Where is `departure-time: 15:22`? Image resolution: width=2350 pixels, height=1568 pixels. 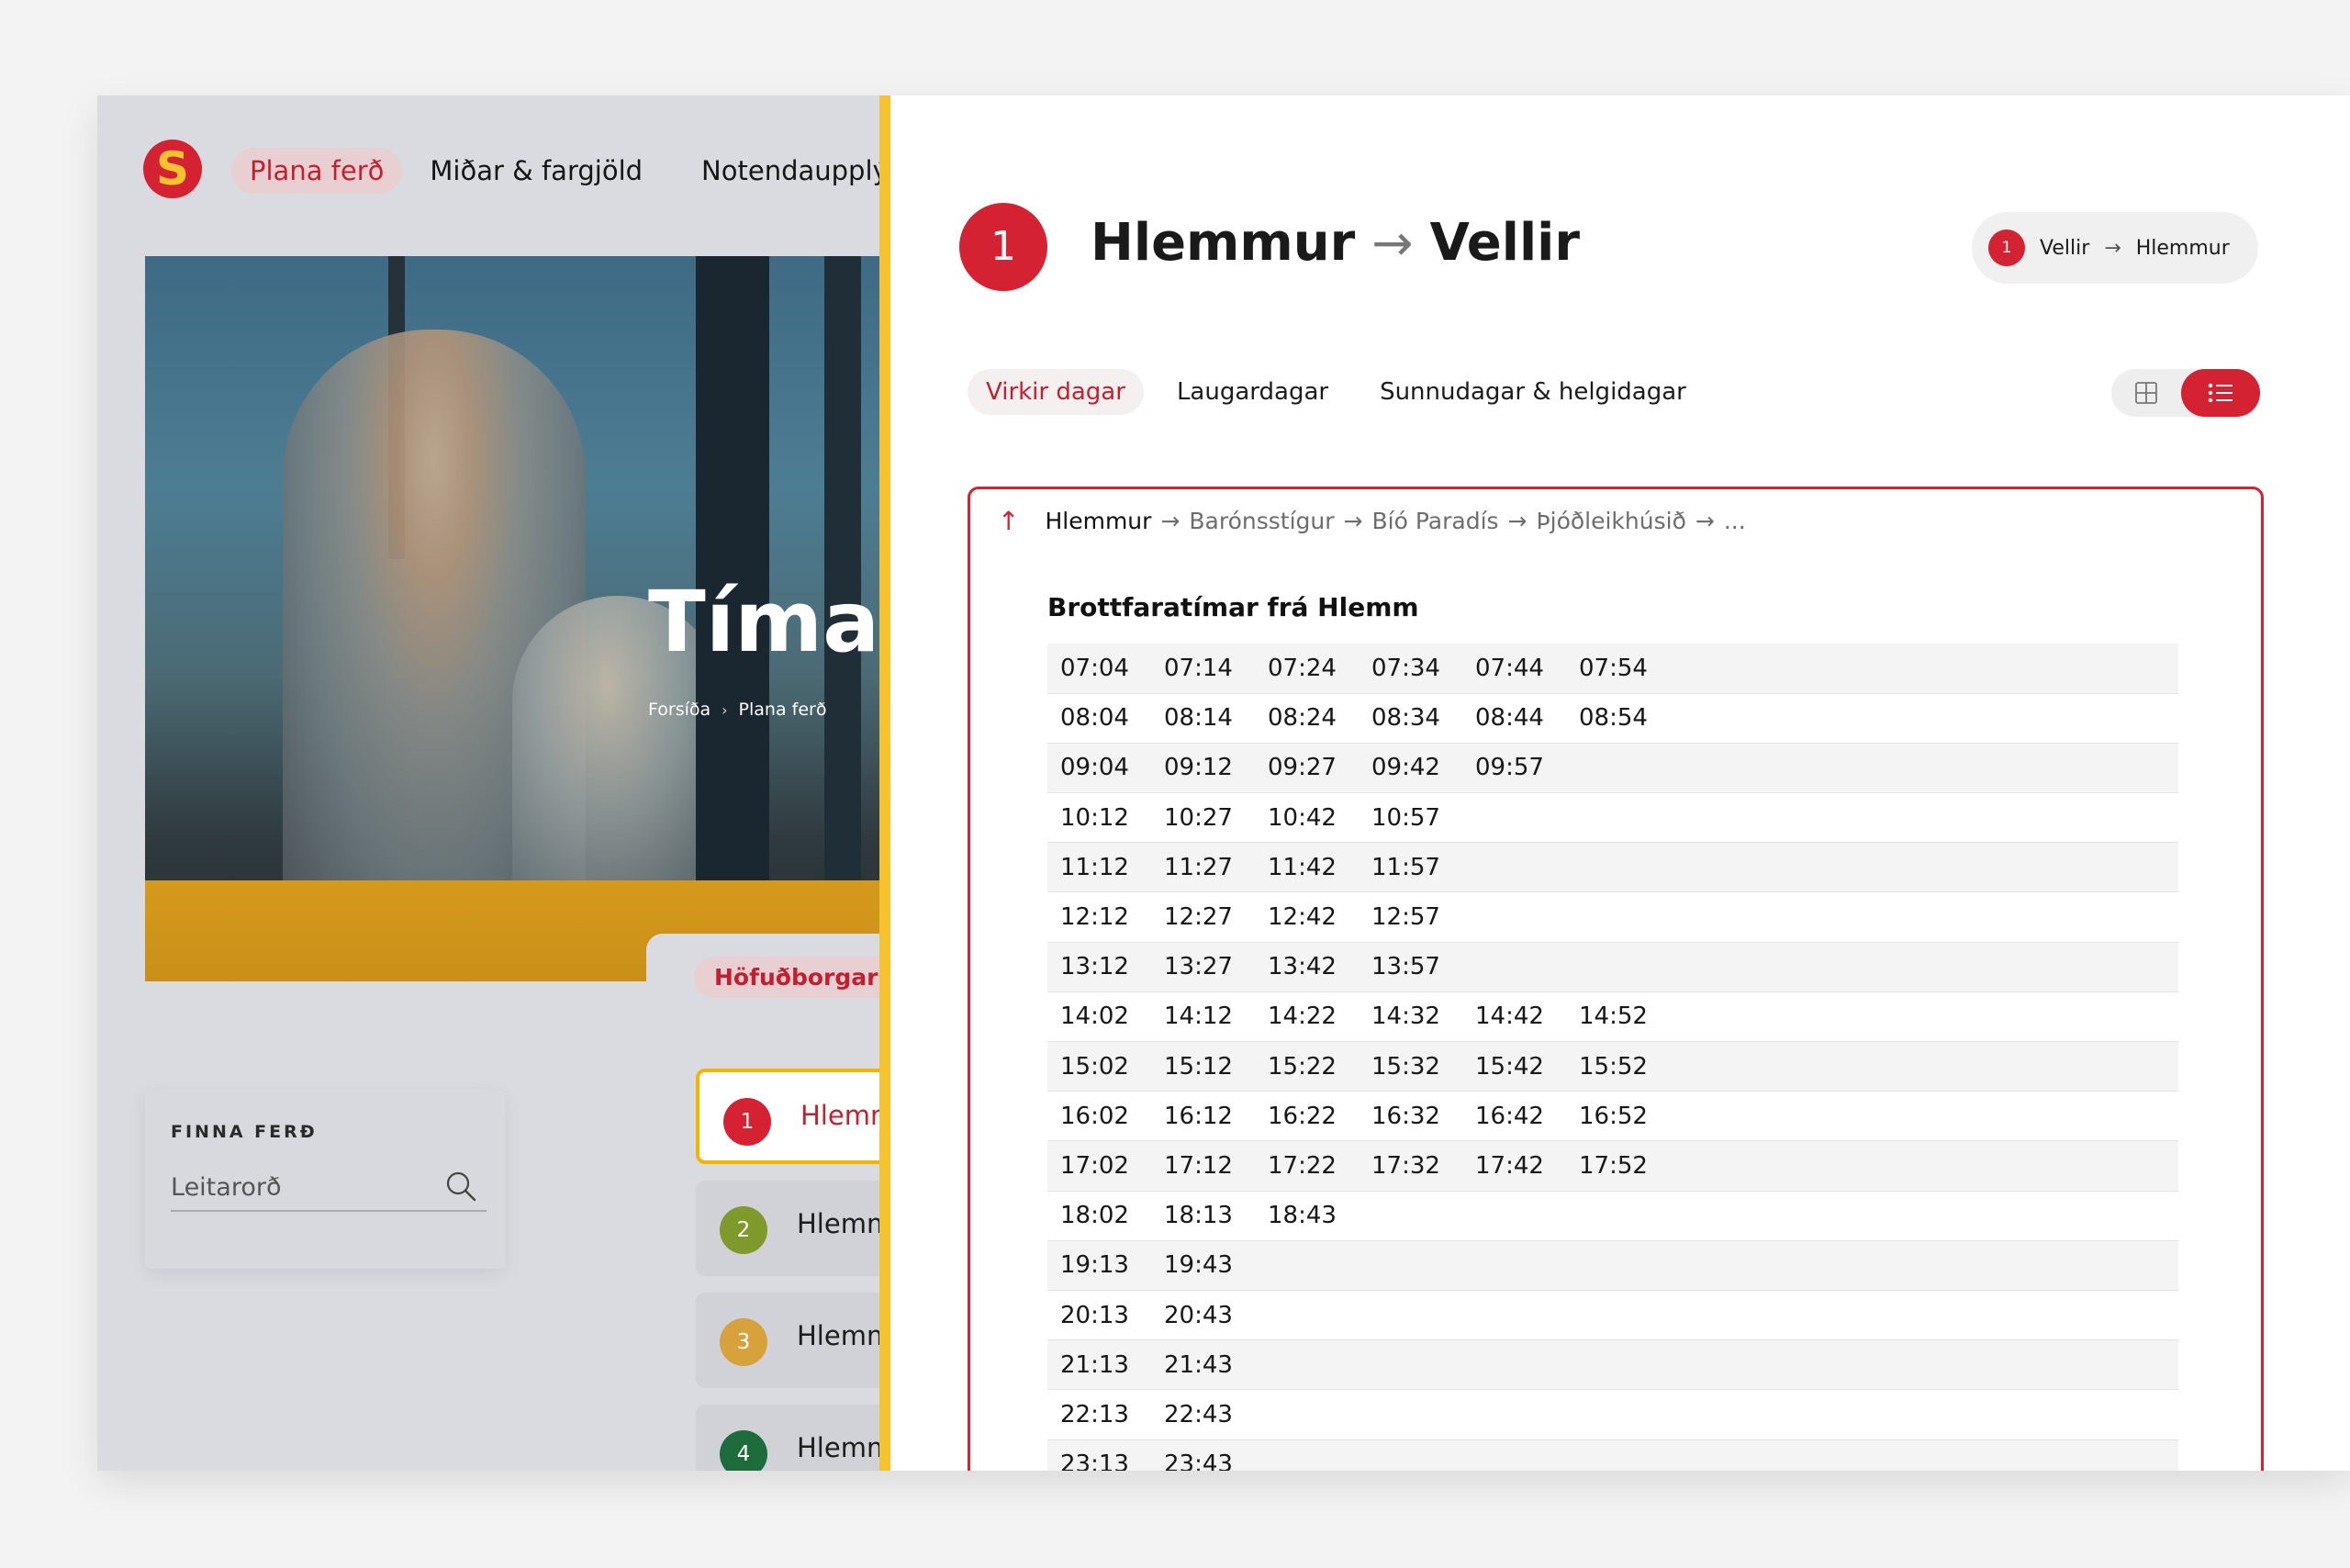
departure-time: 15:22 is located at coordinates (1302, 1066).